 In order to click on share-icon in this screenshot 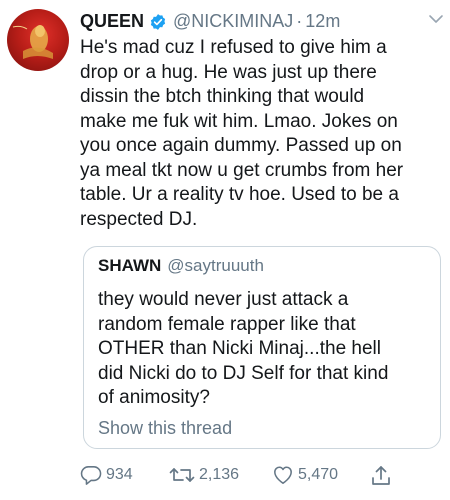, I will do `click(381, 476)`.